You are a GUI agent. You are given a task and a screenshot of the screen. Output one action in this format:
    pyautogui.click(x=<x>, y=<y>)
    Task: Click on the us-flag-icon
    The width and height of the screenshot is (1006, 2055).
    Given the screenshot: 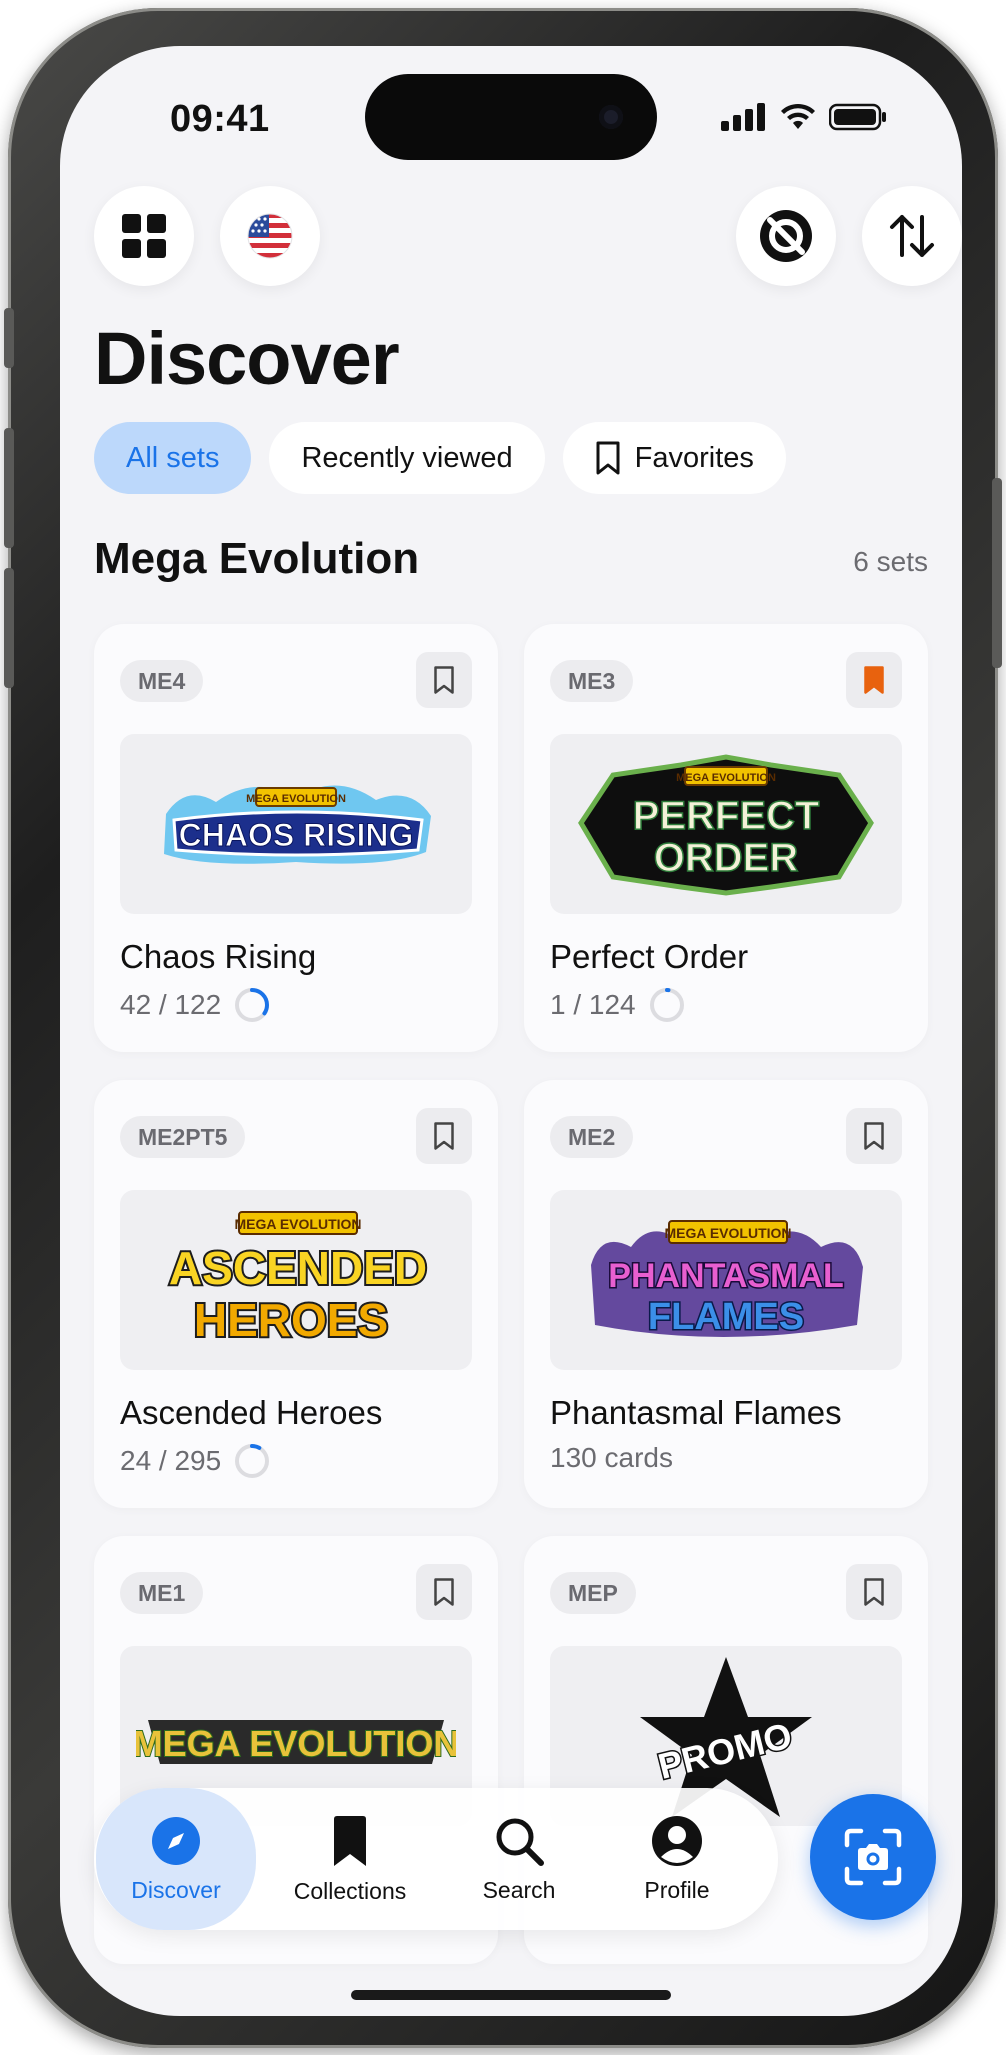 What is the action you would take?
    pyautogui.click(x=270, y=236)
    